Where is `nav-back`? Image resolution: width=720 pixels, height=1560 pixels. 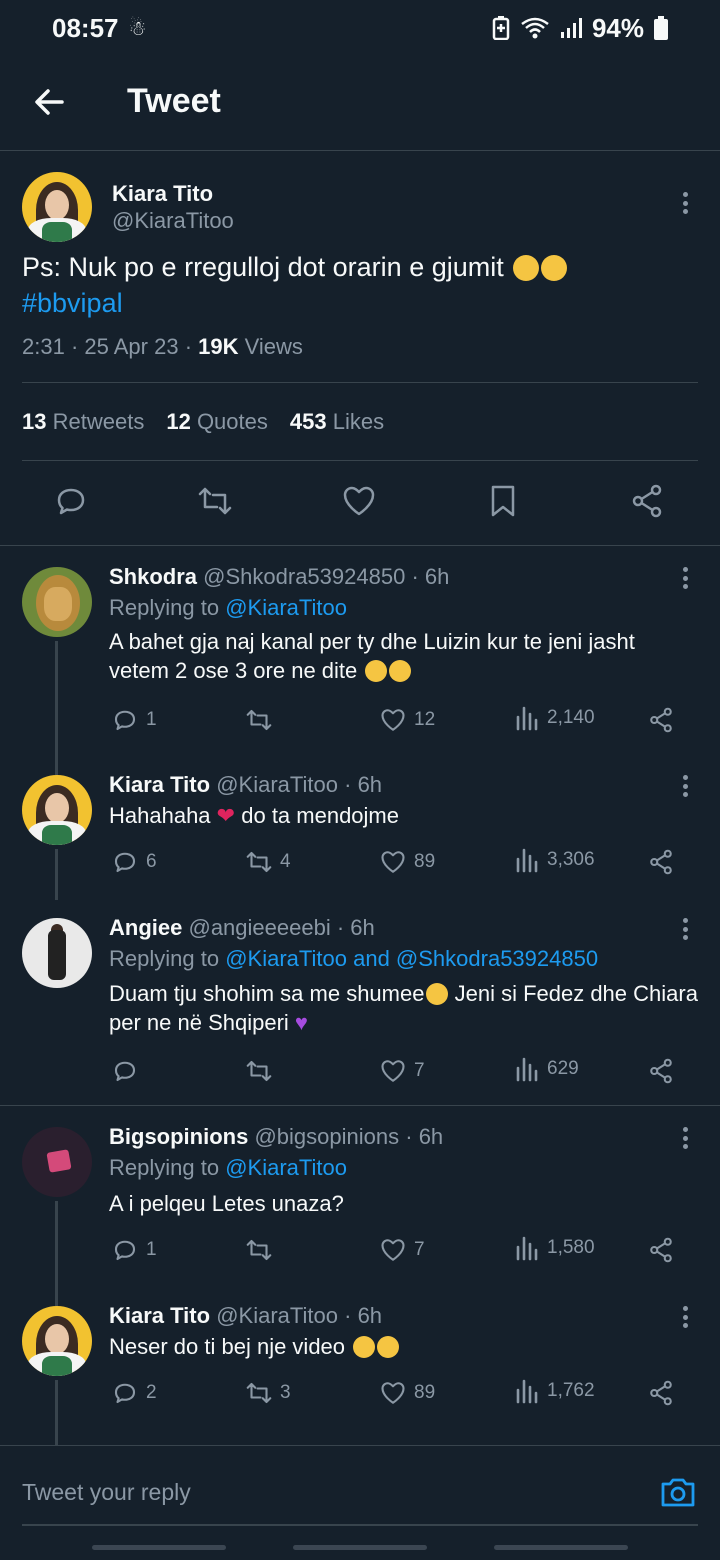 nav-back is located at coordinates (561, 1547).